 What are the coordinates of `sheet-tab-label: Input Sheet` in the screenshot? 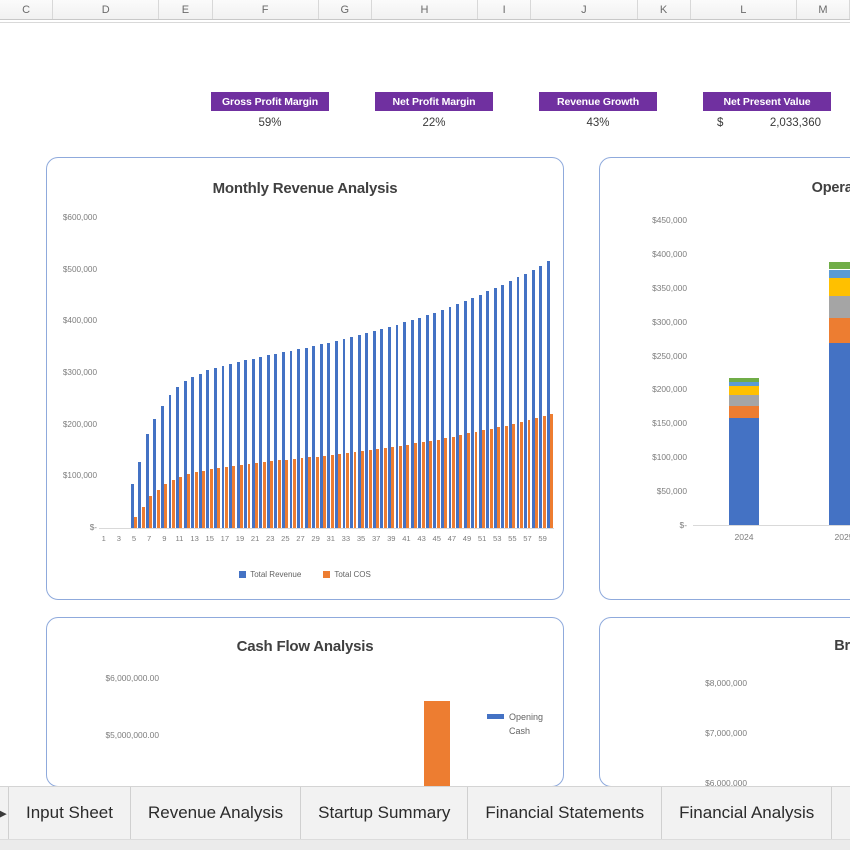 It's located at (69, 812).